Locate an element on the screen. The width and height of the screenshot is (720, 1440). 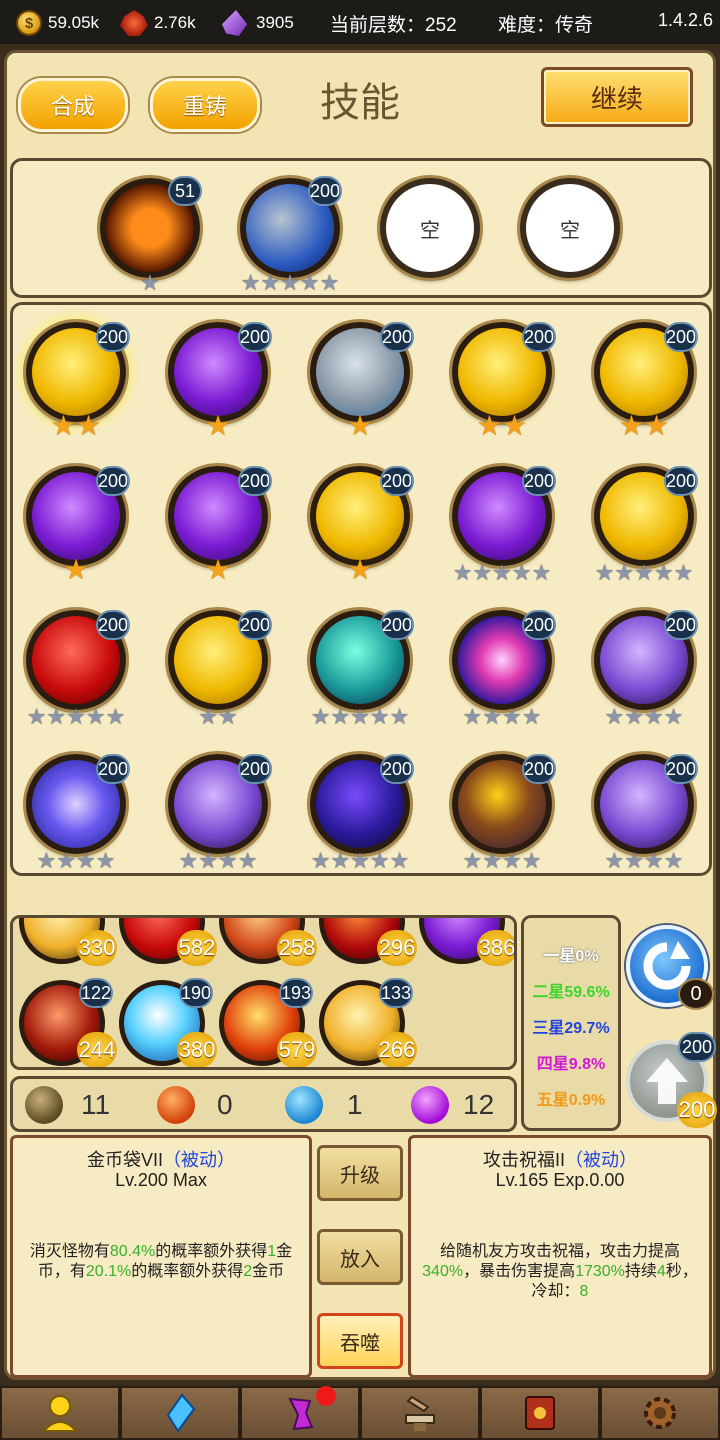
upgrade-cost-badge: 200 is located at coordinates (697, 1110).